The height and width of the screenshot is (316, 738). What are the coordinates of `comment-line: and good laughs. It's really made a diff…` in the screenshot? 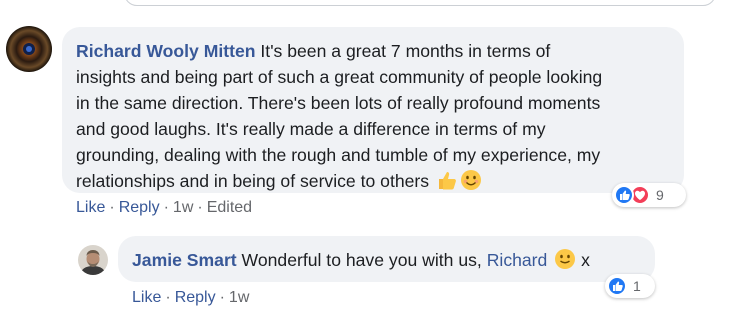 It's located at (311, 129).